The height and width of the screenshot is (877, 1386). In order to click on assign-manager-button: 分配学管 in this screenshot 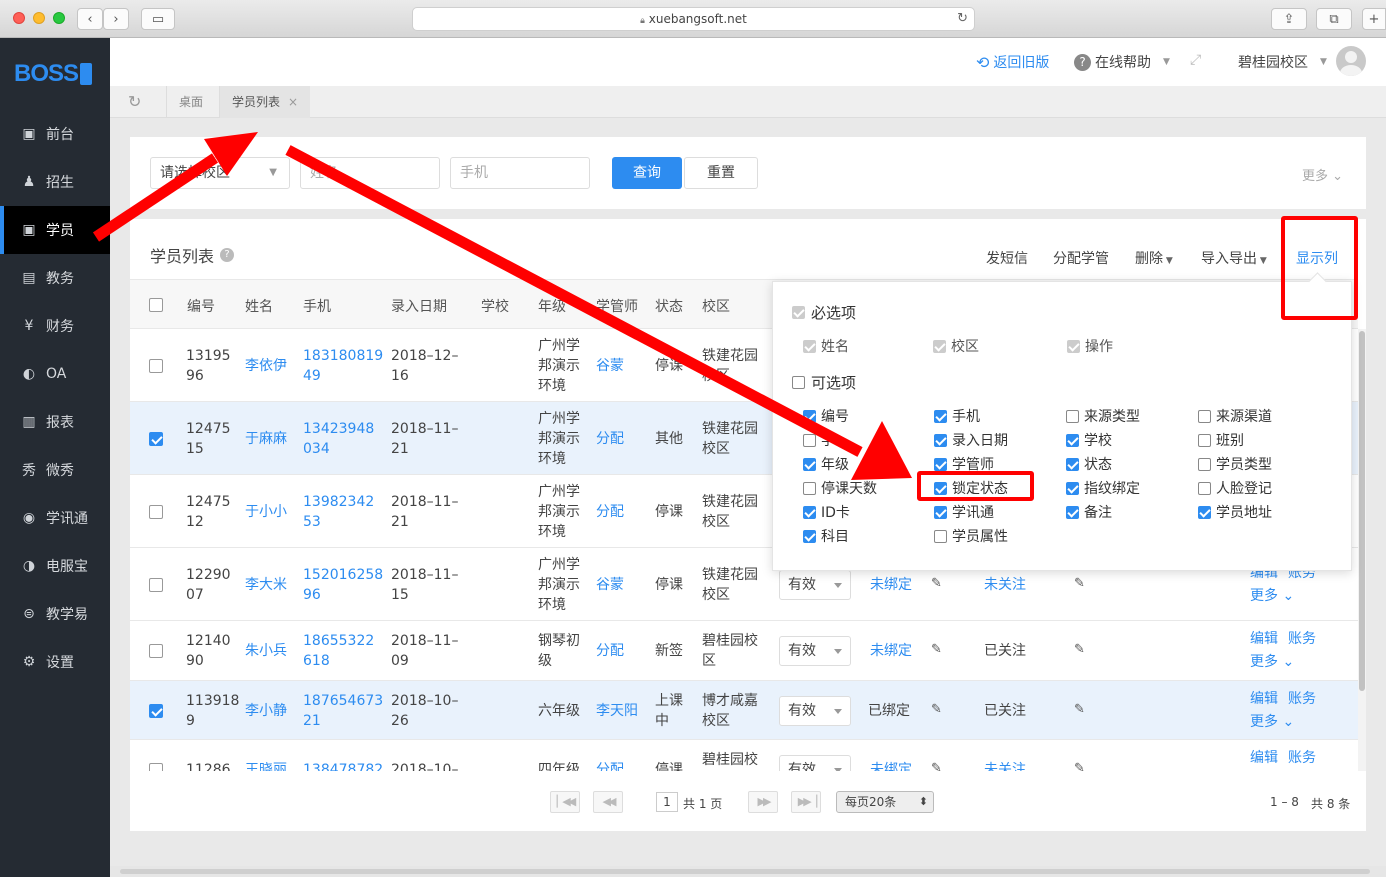, I will do `click(1081, 258)`.